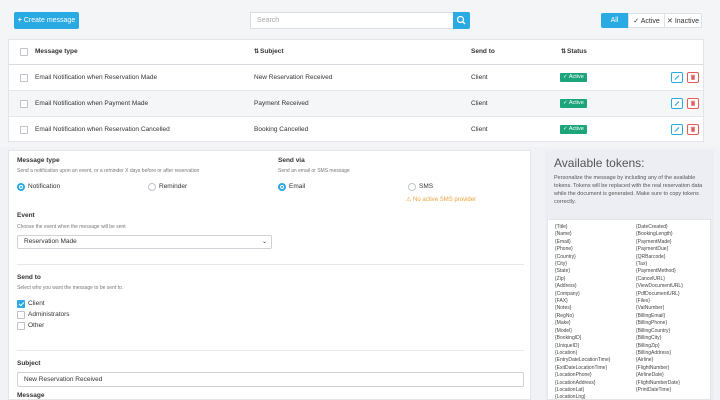 The image size is (720, 400). Describe the element at coordinates (173, 186) in the screenshot. I see `option-reminder: Reminder` at that location.